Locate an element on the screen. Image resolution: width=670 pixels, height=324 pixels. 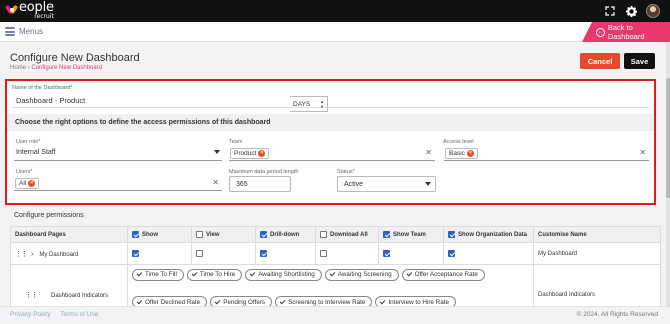
page-scrollbar is located at coordinates (668, 174).